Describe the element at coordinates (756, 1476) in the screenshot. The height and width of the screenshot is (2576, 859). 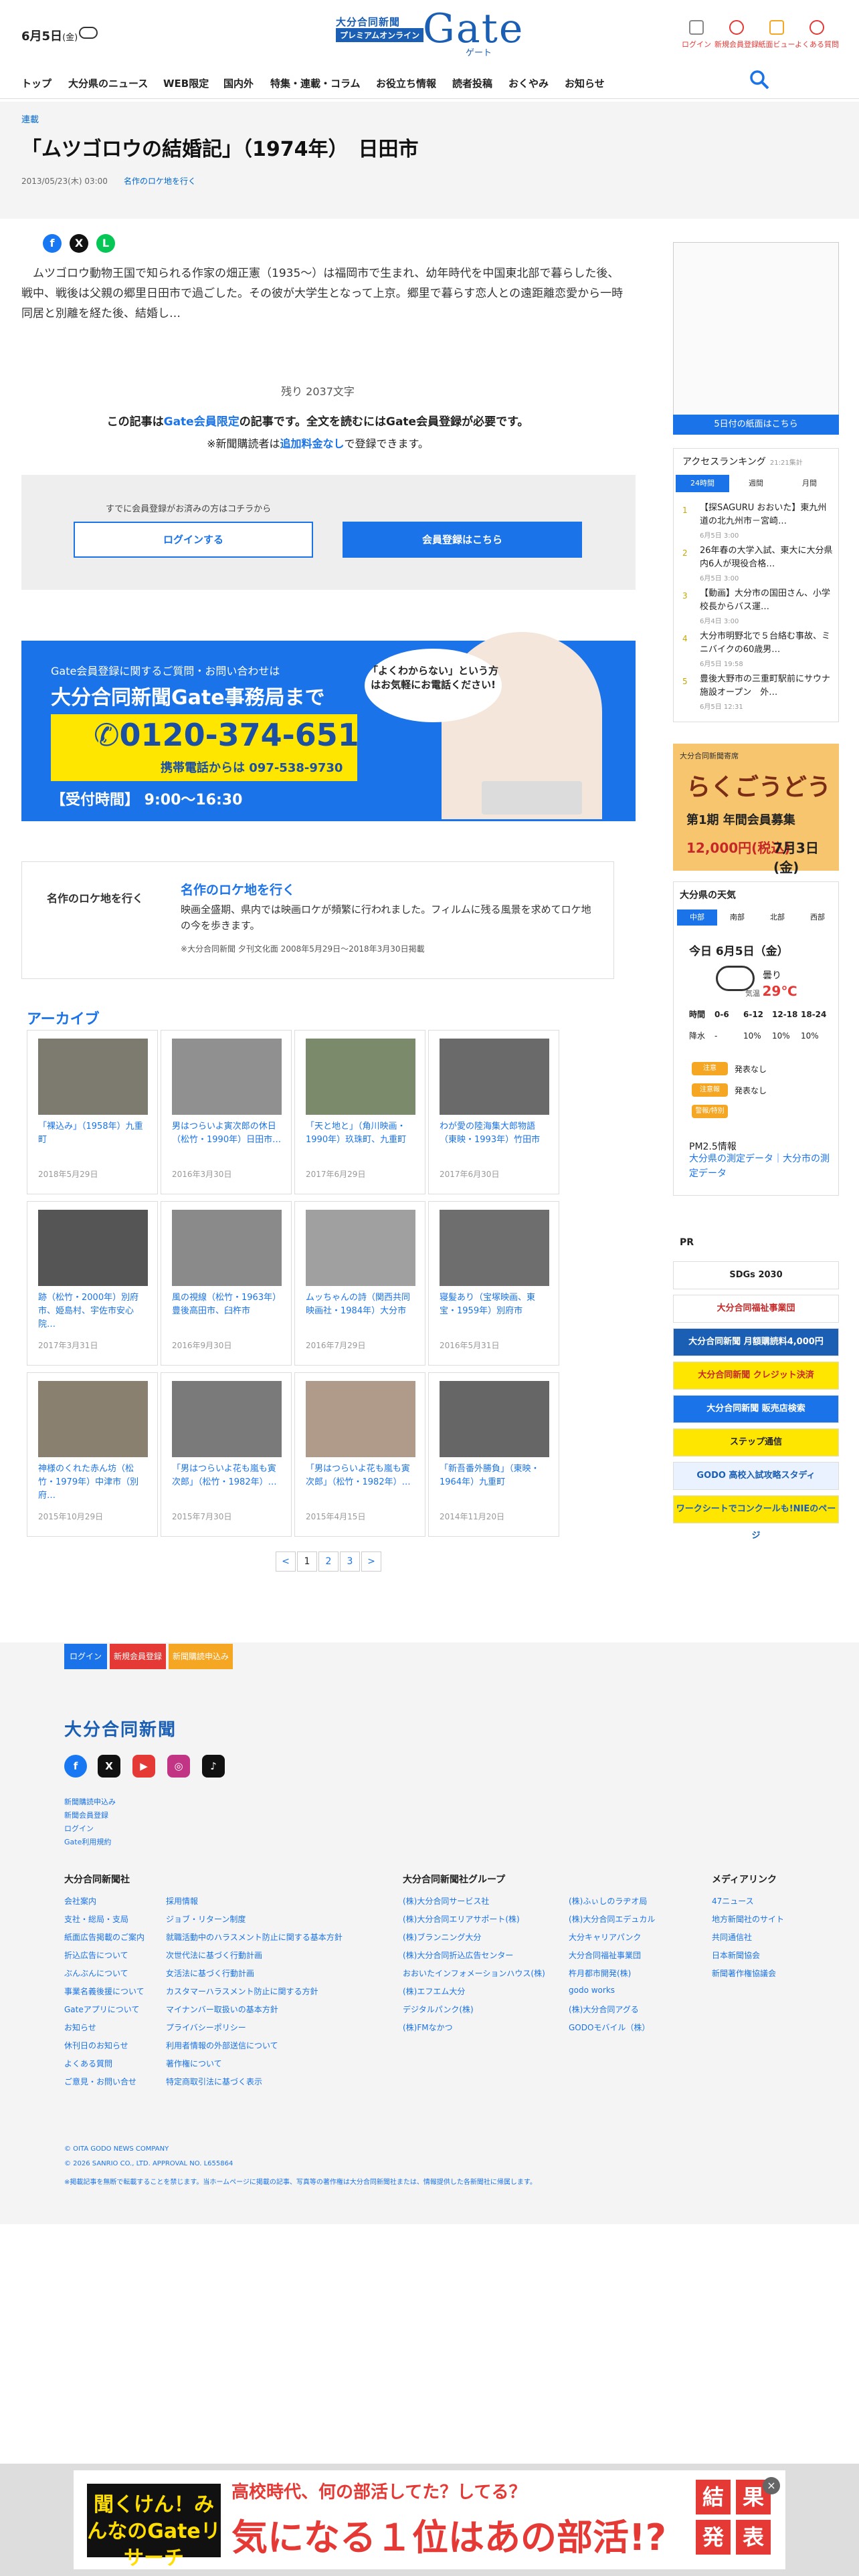
I see `pr-banner: GODO 高校入試攻略スタディ` at that location.